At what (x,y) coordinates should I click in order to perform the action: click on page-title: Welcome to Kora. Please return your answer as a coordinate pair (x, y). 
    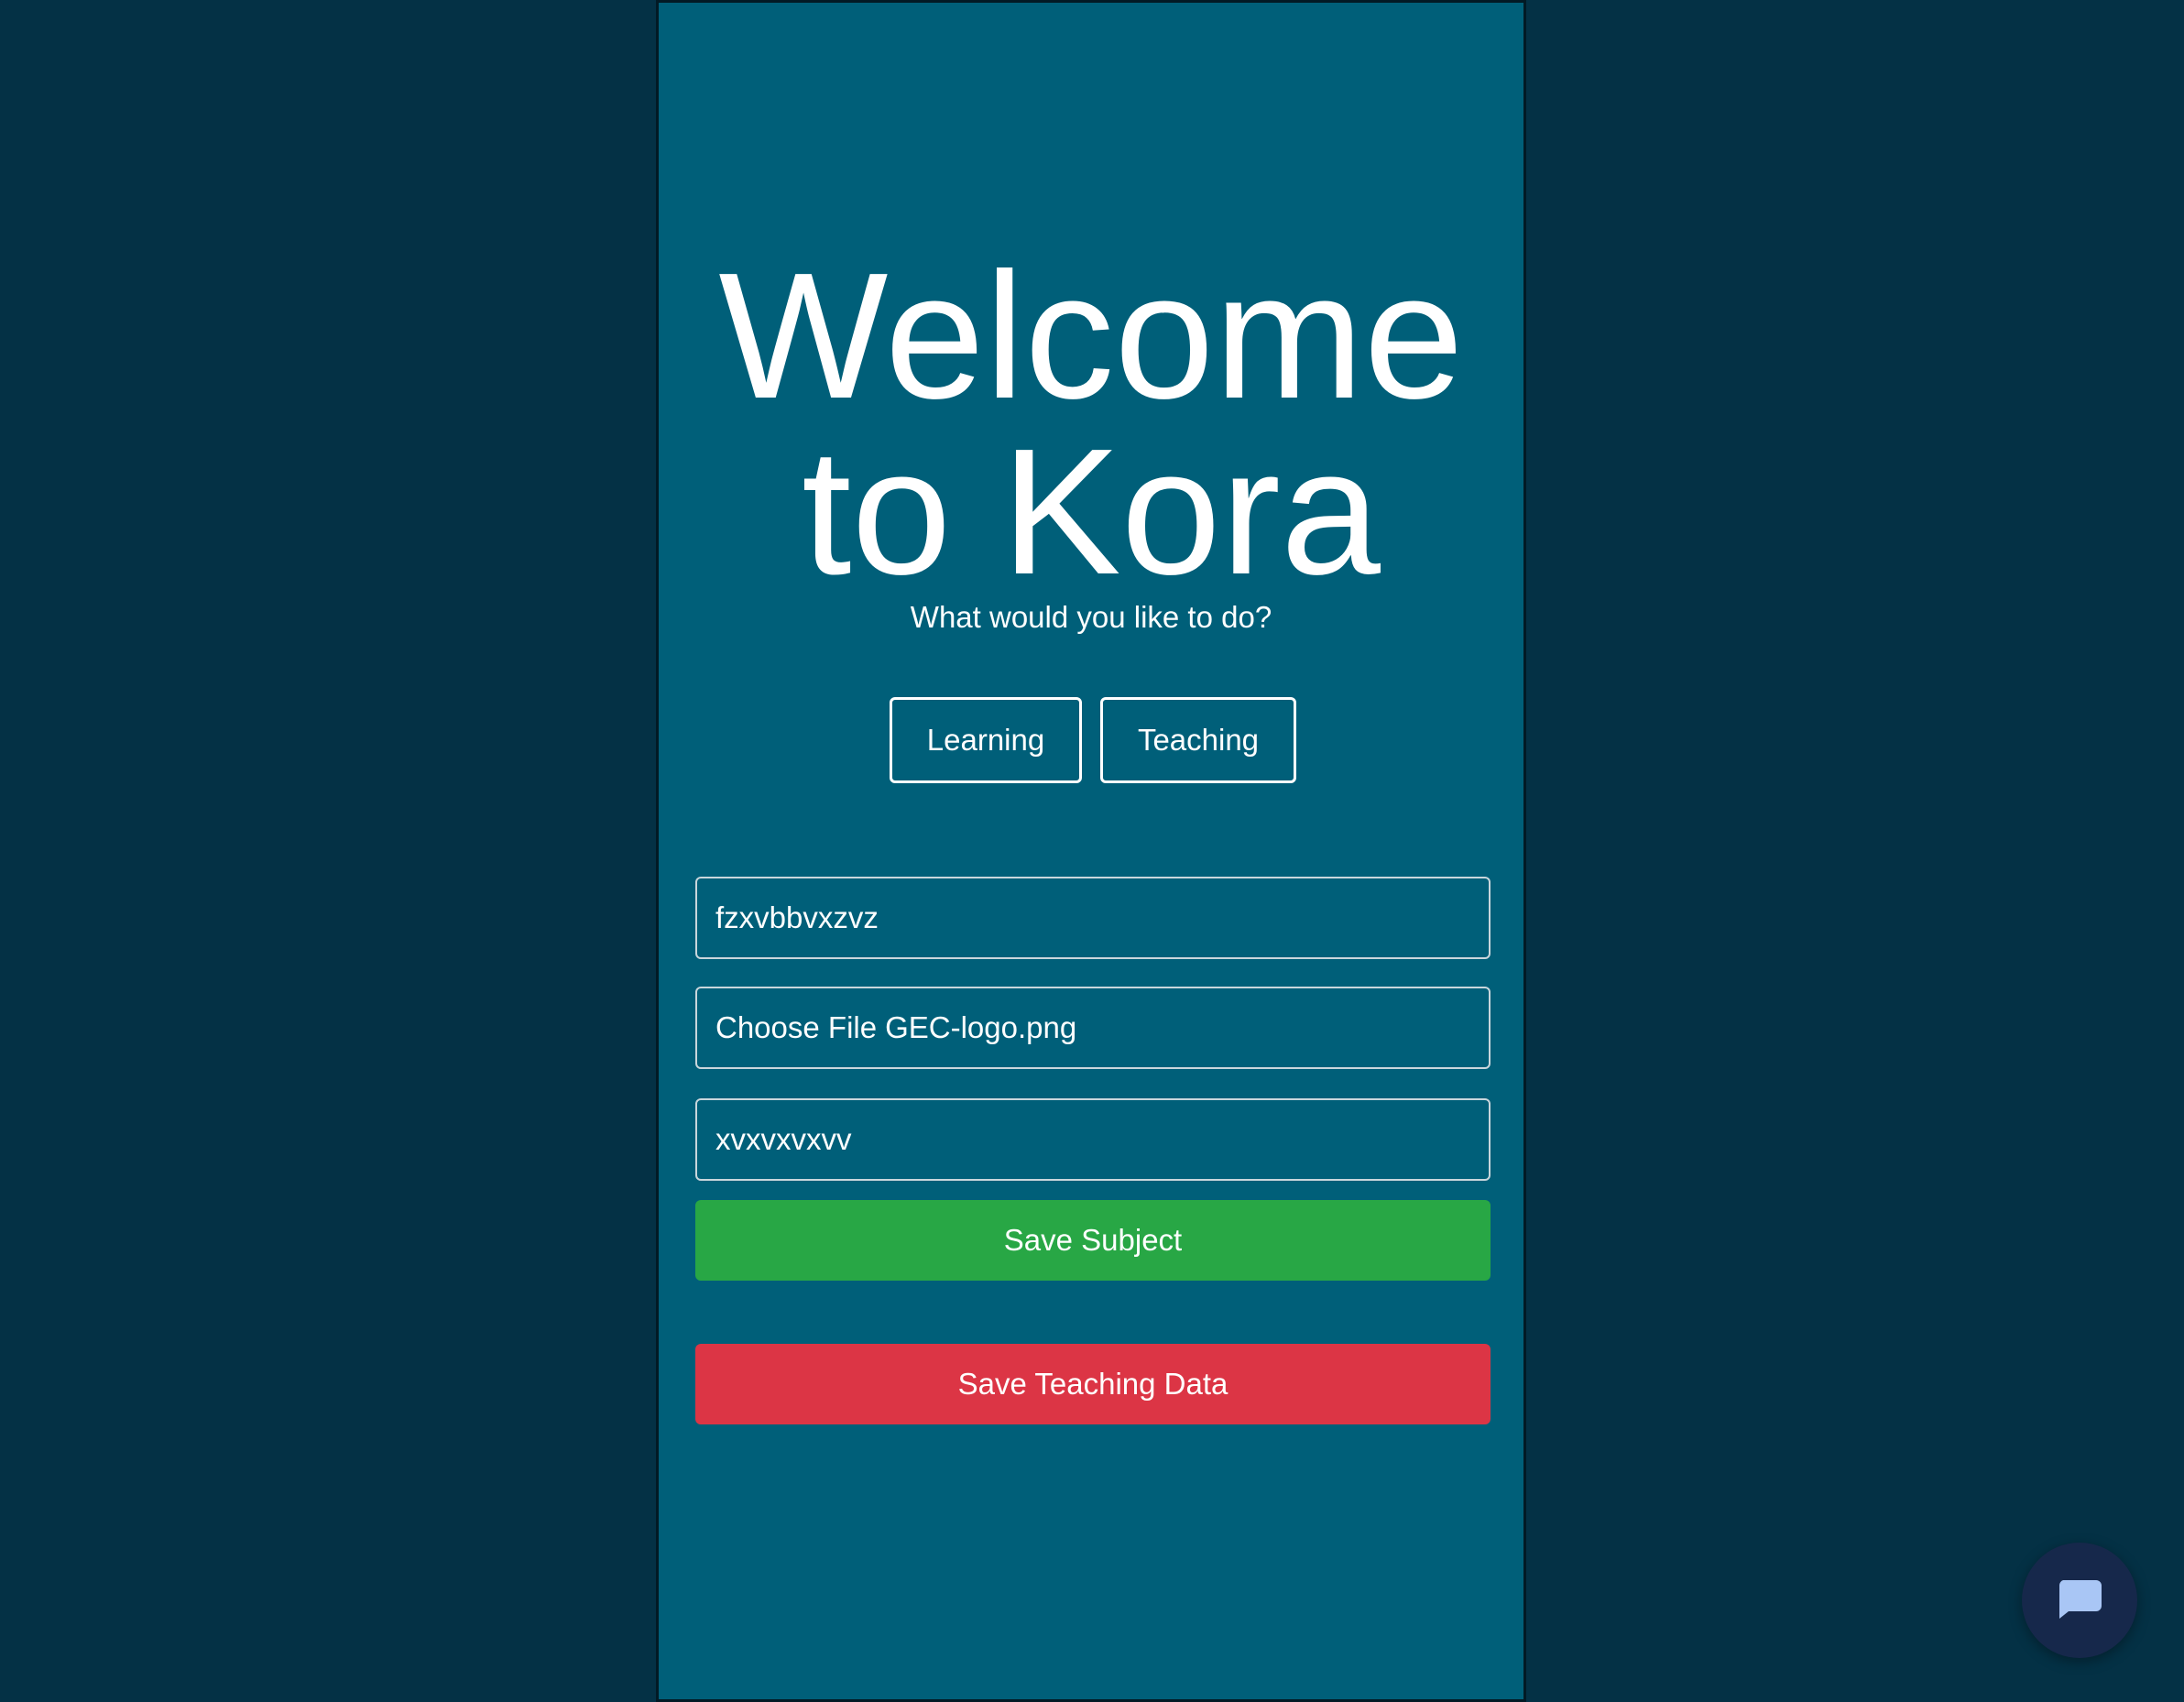
    Looking at the image, I should click on (1091, 424).